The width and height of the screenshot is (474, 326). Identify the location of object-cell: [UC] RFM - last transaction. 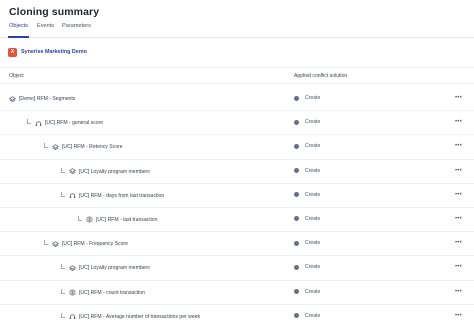
(121, 220).